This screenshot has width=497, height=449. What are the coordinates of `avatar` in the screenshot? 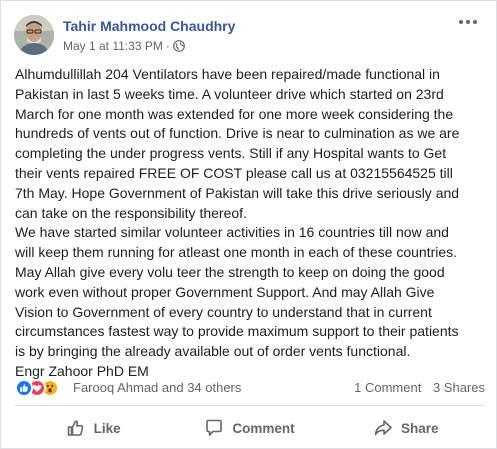 It's located at (34, 35).